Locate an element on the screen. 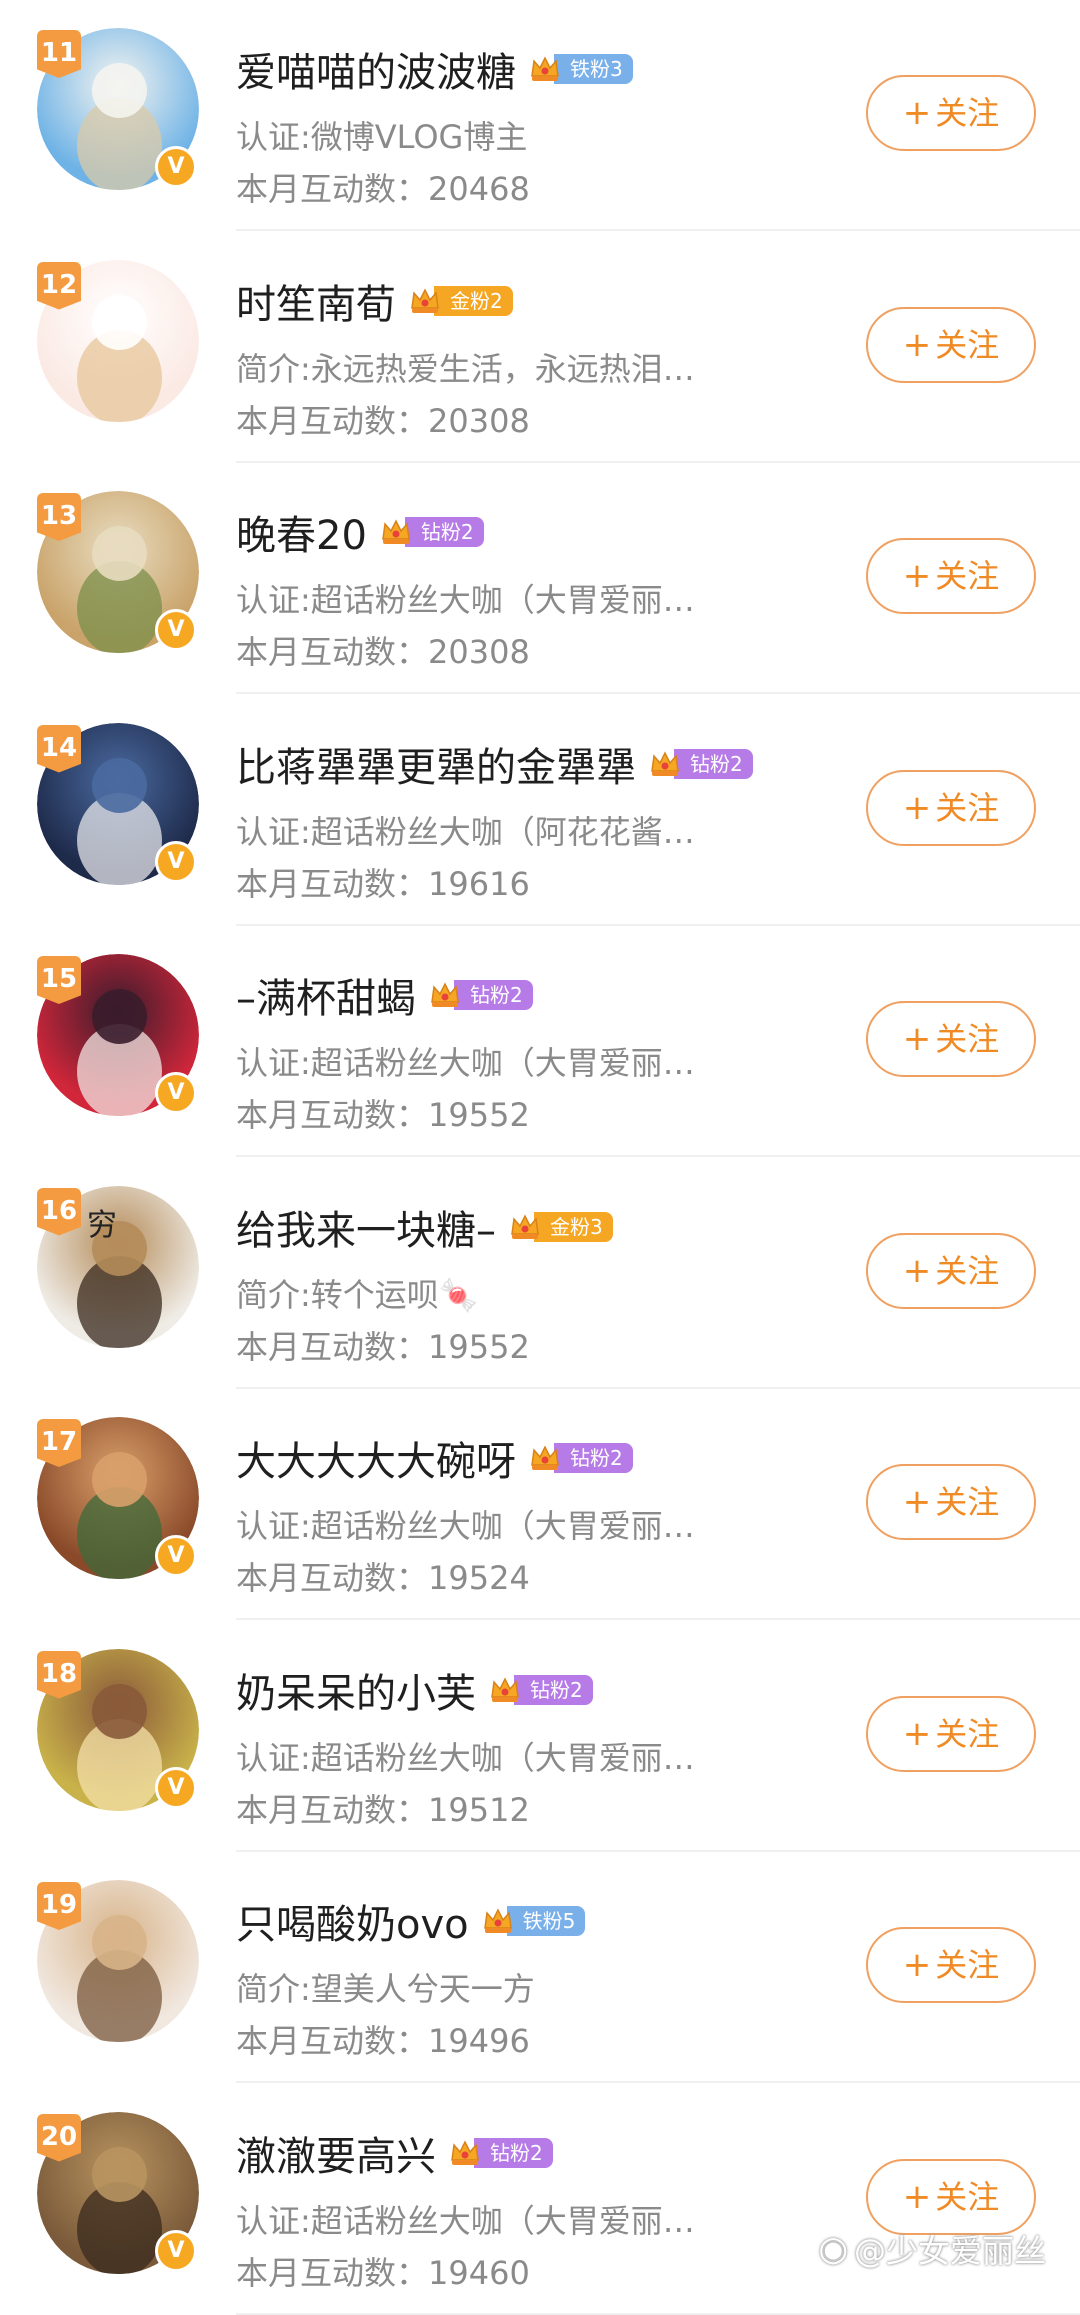  stat-value: 19524 is located at coordinates (479, 1578).